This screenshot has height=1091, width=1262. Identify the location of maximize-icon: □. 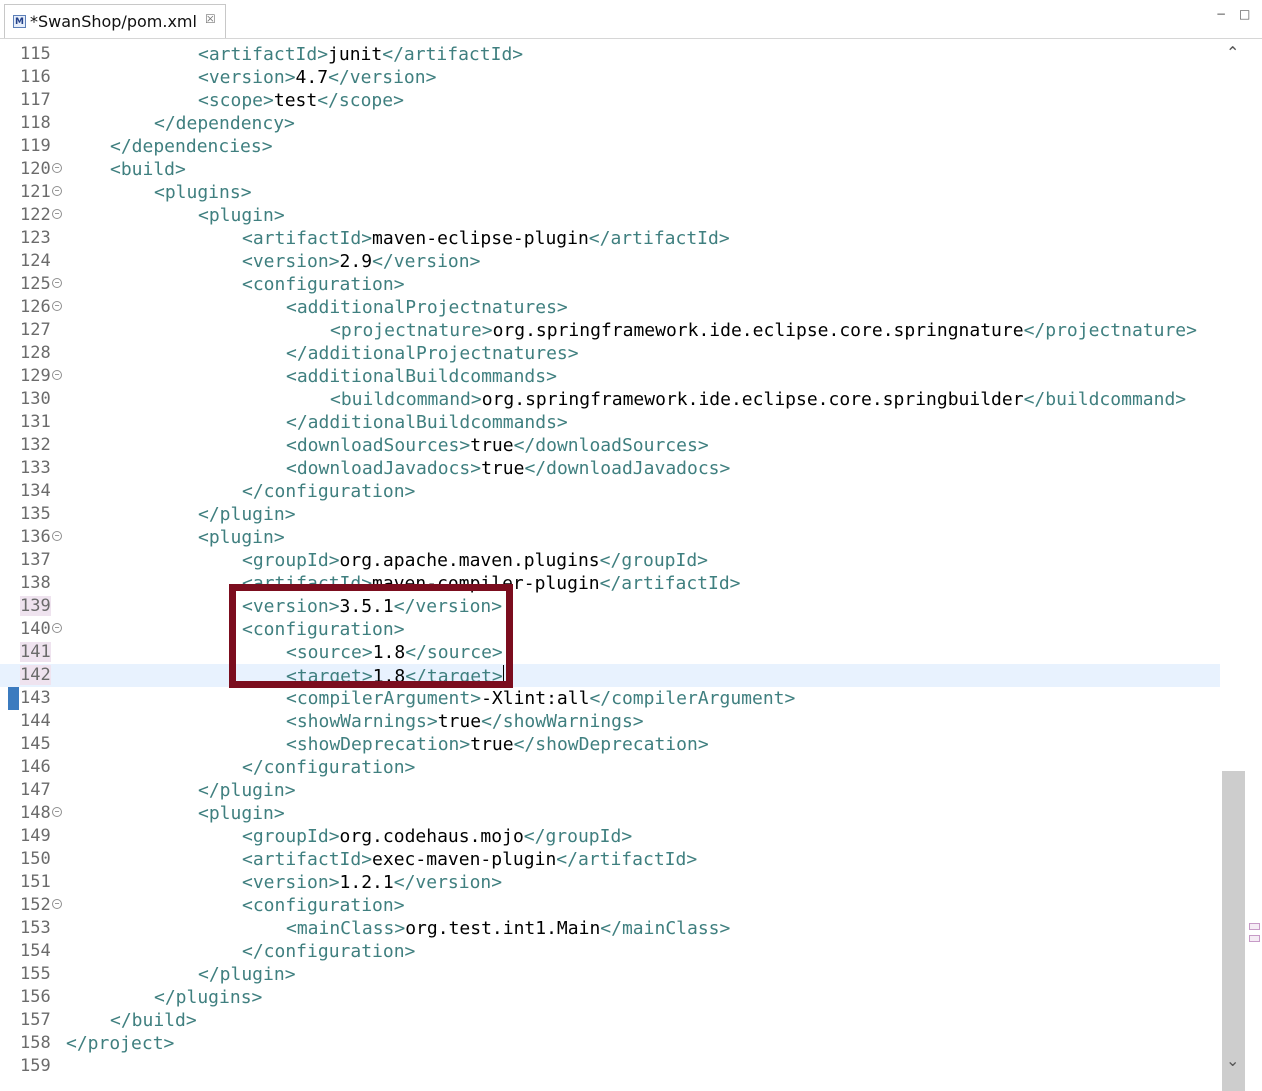
(1245, 14).